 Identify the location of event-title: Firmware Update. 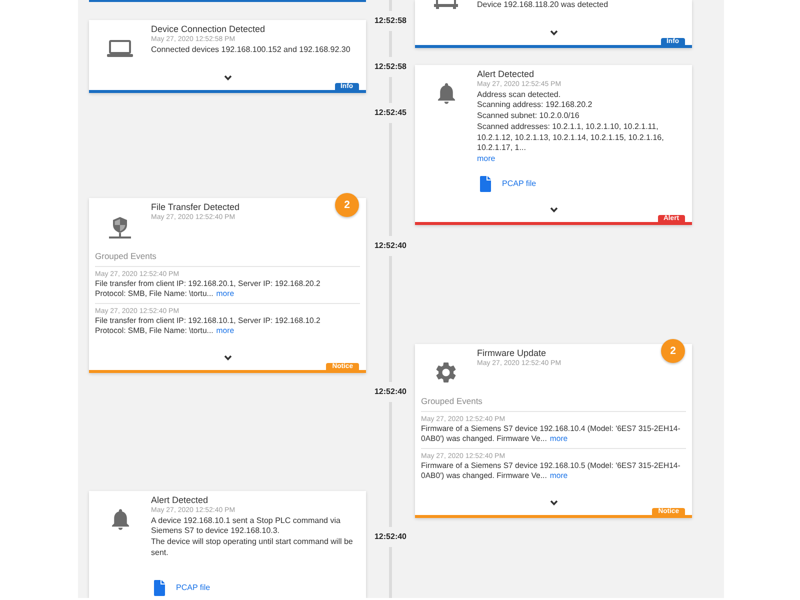
(511, 353).